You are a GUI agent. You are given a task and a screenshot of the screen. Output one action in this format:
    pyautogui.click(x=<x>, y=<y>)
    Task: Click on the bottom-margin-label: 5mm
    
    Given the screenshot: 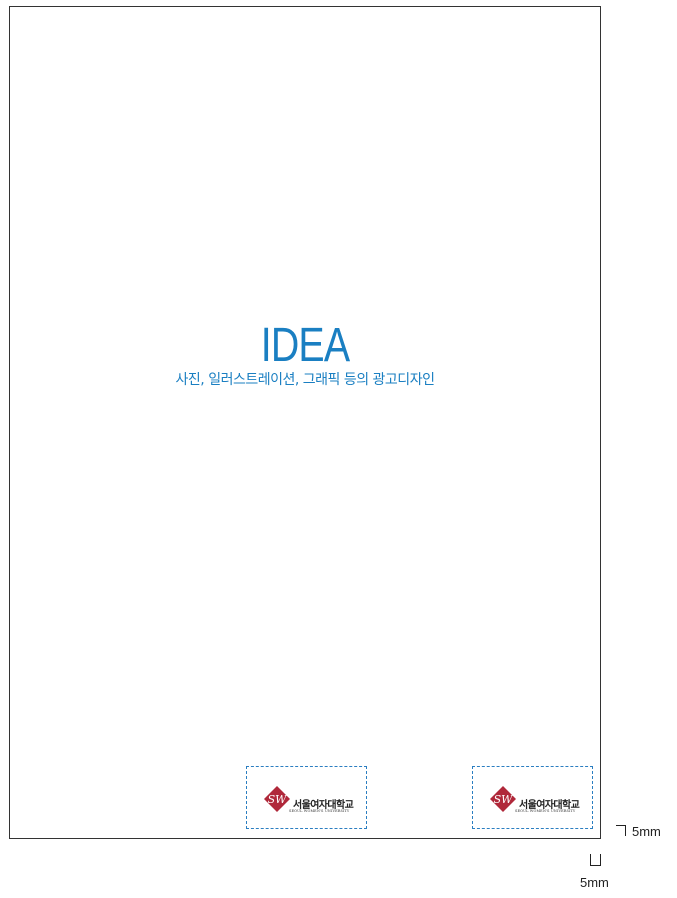 What is the action you would take?
    pyautogui.click(x=594, y=882)
    